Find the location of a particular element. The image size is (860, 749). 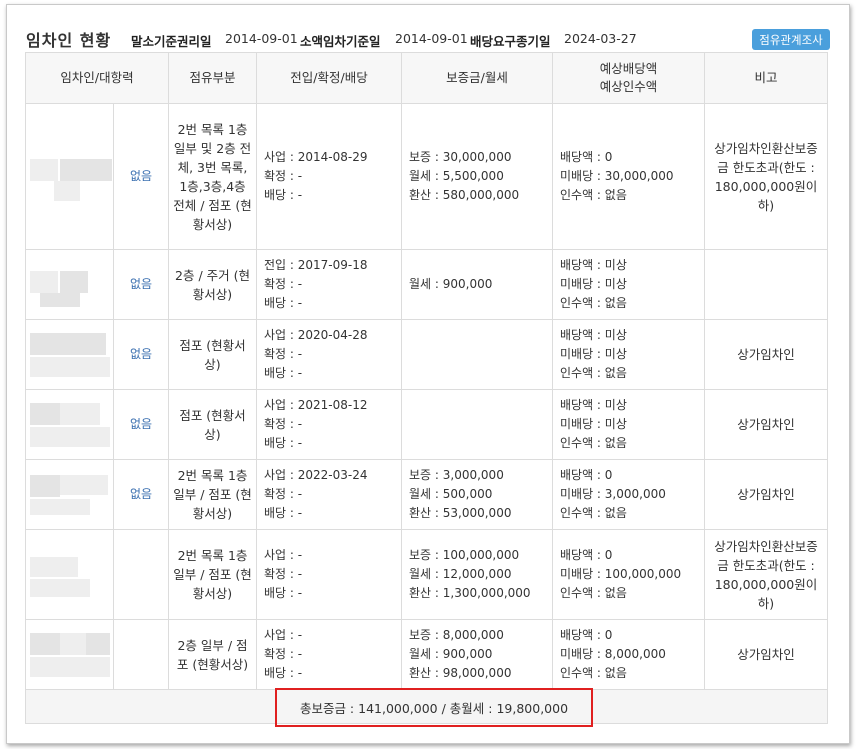

deposit-line: 환산 : 98,000,000 is located at coordinates (460, 673).